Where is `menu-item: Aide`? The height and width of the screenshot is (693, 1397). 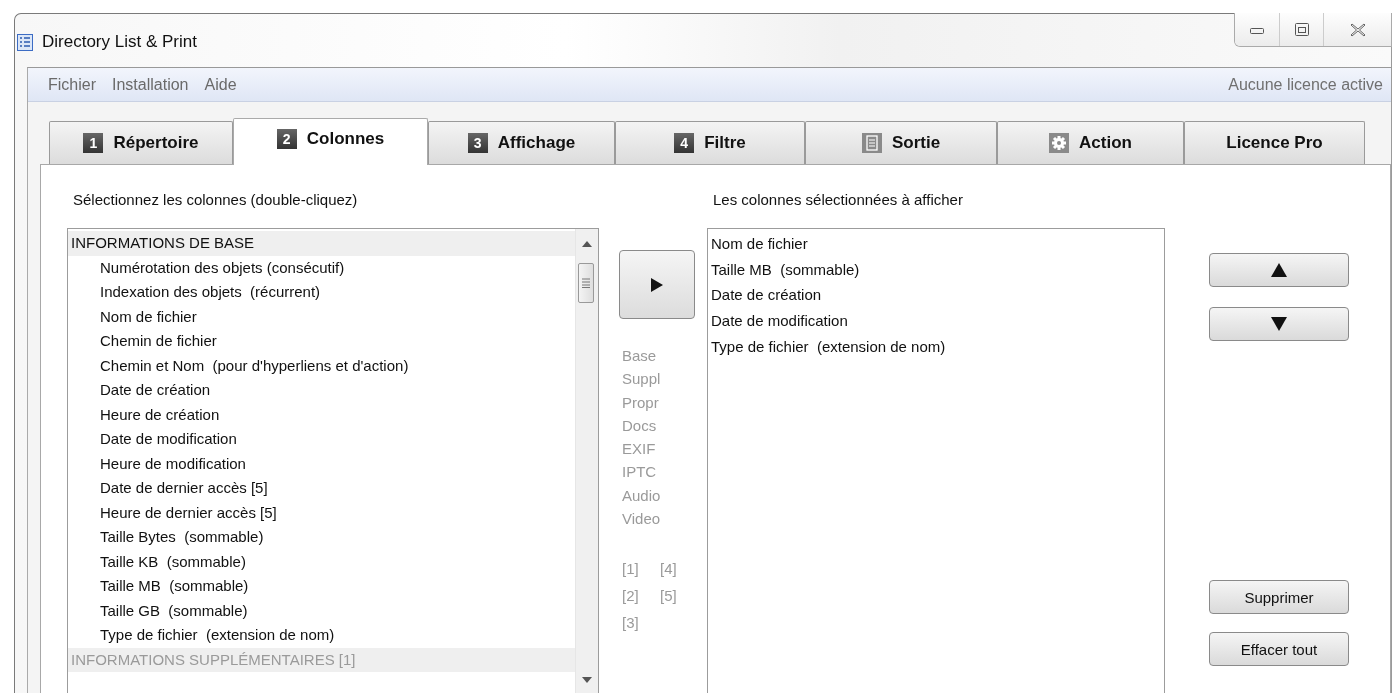
menu-item: Aide is located at coordinates (220, 84).